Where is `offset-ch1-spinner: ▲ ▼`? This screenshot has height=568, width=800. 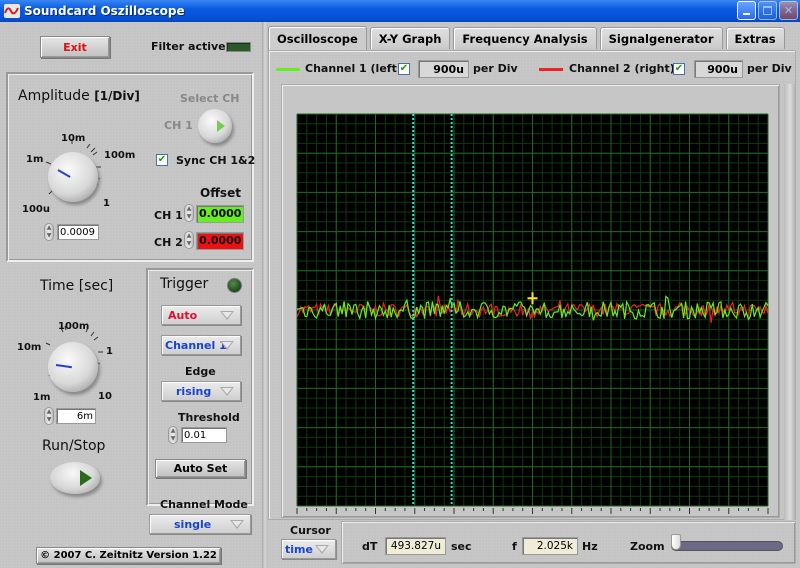
offset-ch1-spinner: ▲ ▼ is located at coordinates (189, 213).